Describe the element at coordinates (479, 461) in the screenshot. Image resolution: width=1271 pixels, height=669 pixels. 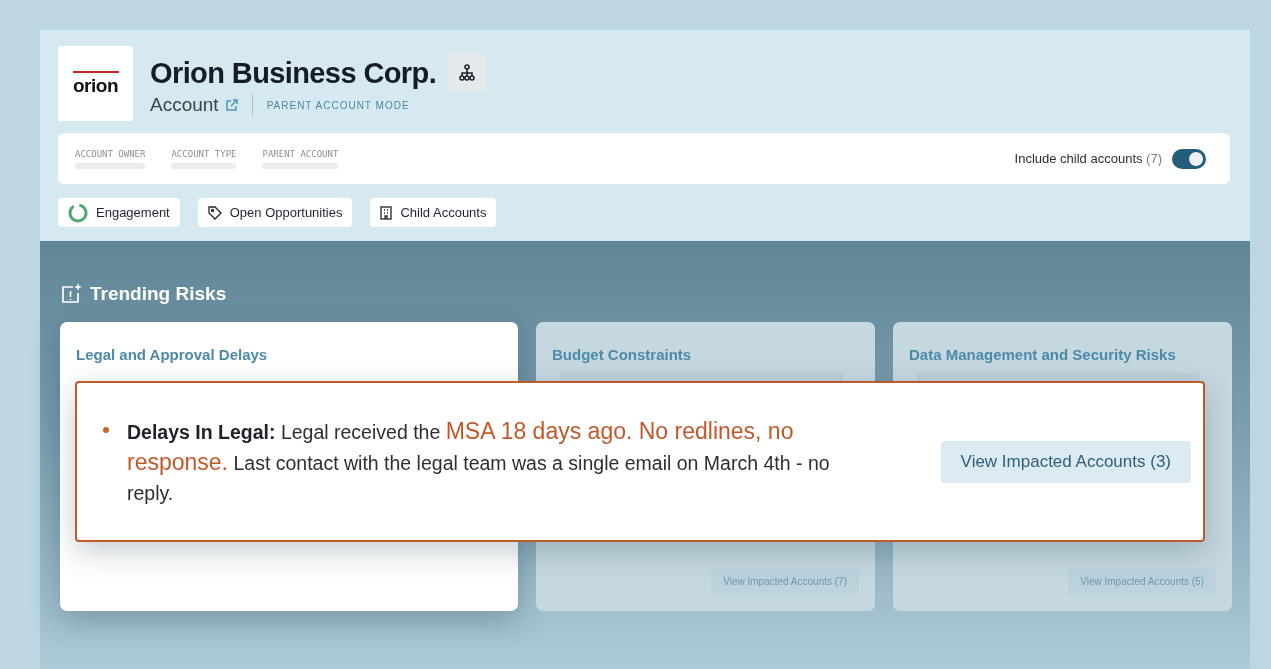
I see `risk-description: Delays In Legal: Legal received the MSA 18 days ago. No redlines, no response. Last contact with the legal team was a single email on March 4th - no reply.` at that location.